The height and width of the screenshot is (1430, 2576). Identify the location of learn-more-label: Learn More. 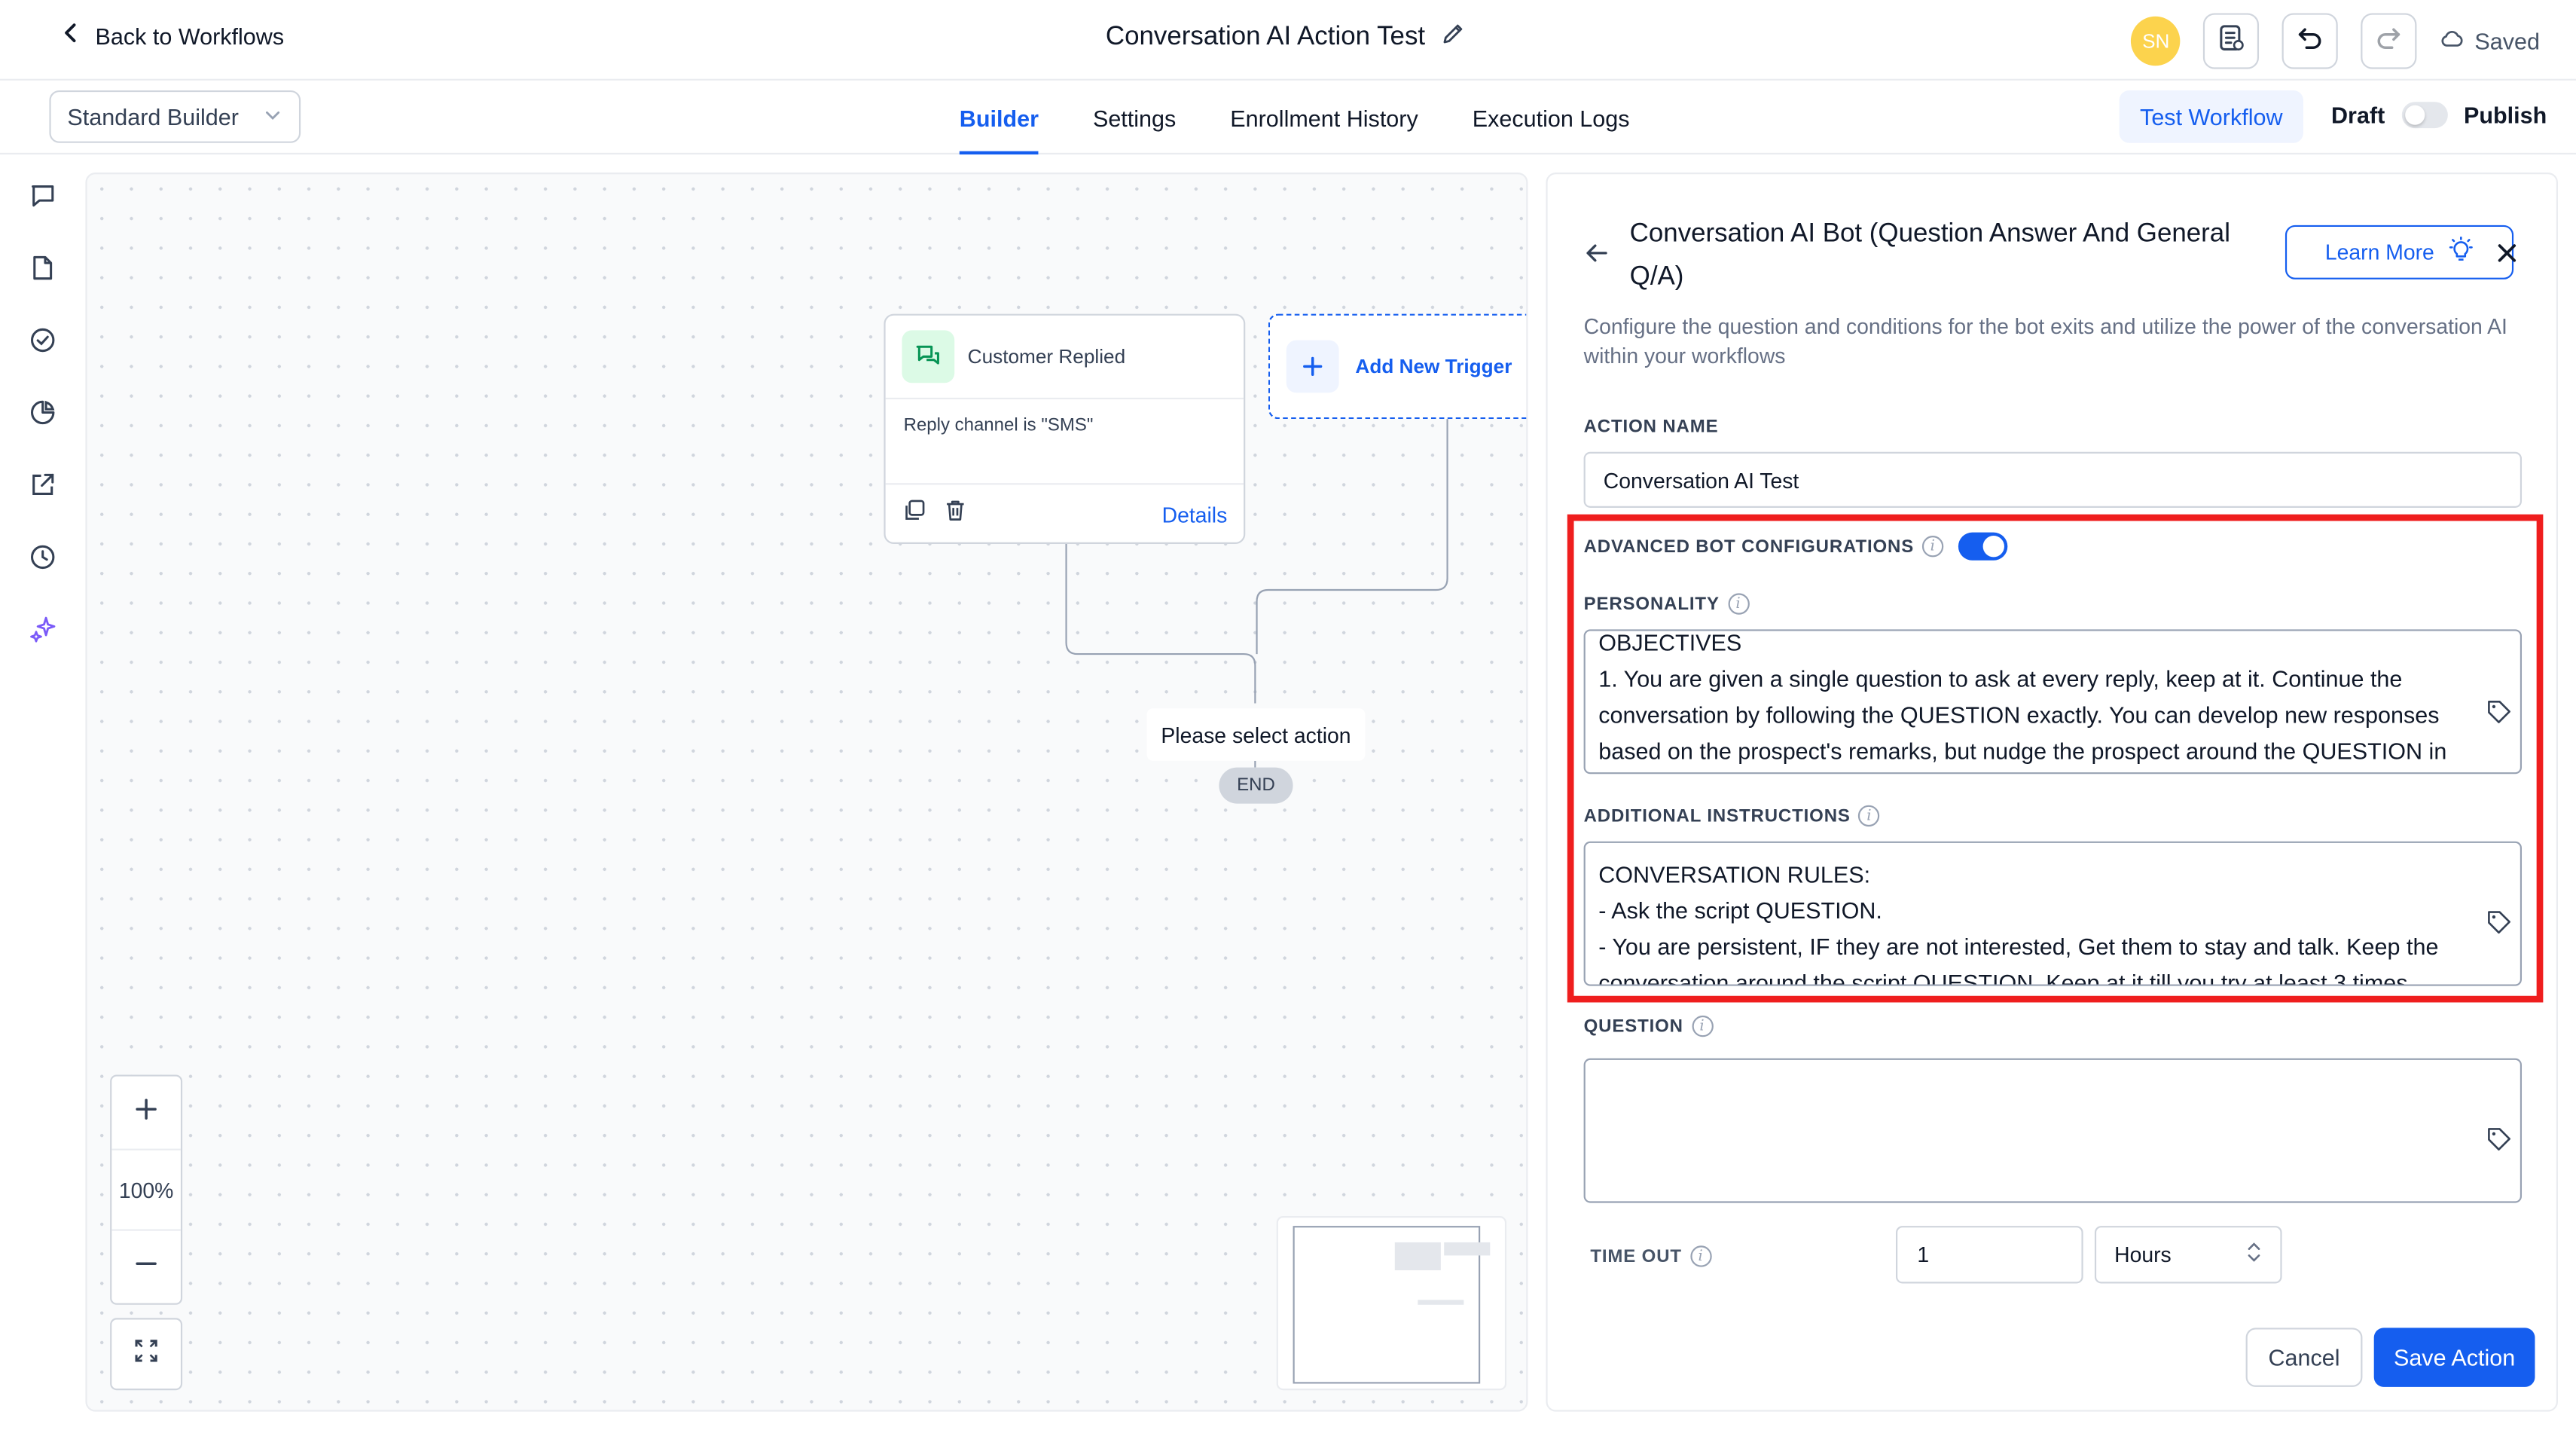
(2379, 253).